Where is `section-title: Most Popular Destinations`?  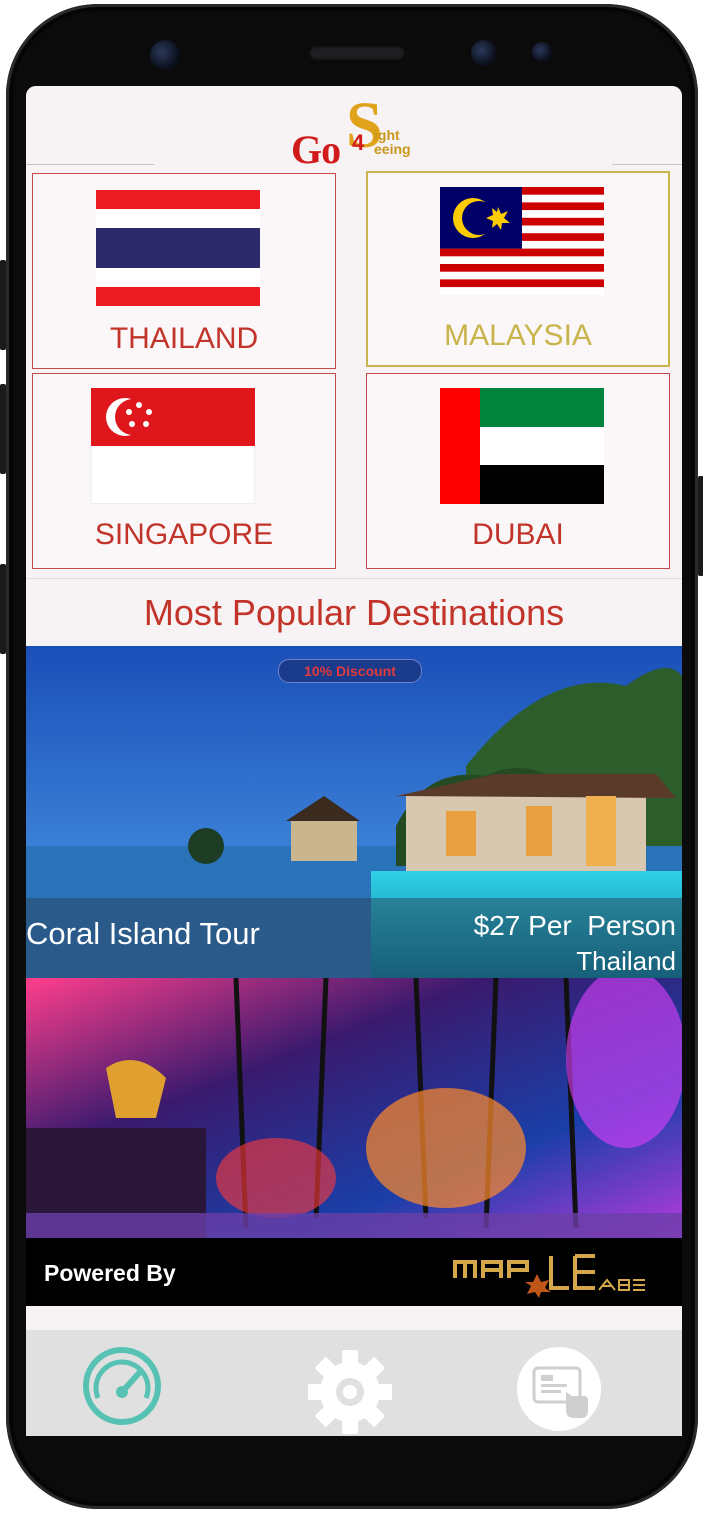 section-title: Most Popular Destinations is located at coordinates (354, 612).